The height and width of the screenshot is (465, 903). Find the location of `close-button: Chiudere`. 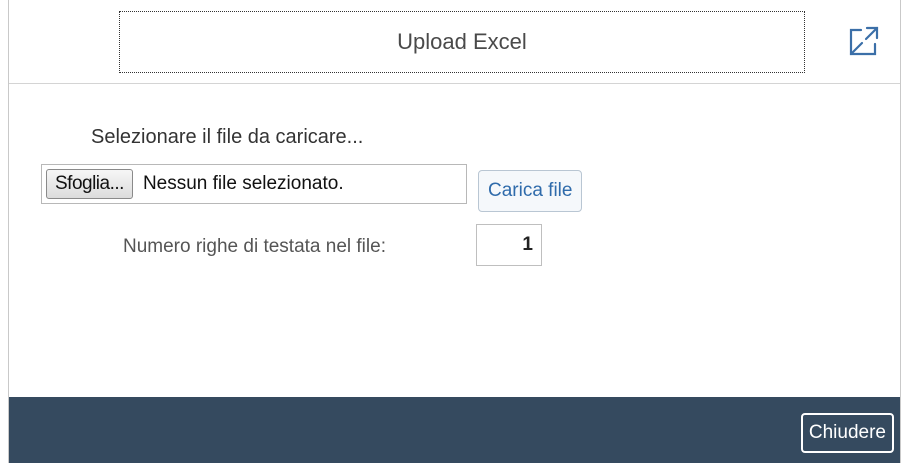

close-button: Chiudere is located at coordinates (847, 433).